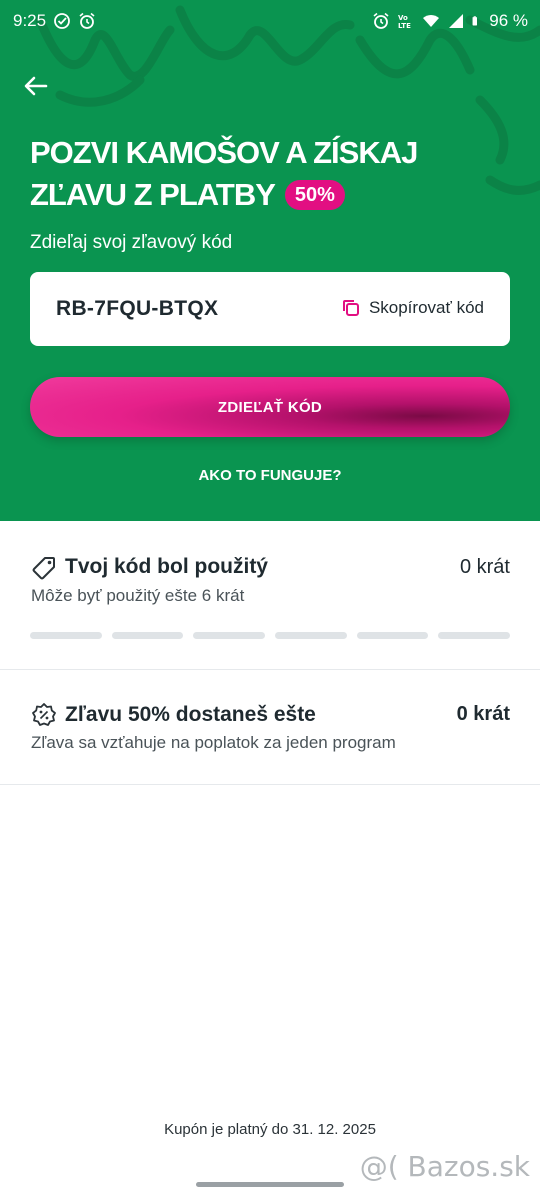 The image size is (540, 1200). Describe the element at coordinates (314, 195) in the screenshot. I see `discount-percent-badge: 50%` at that location.